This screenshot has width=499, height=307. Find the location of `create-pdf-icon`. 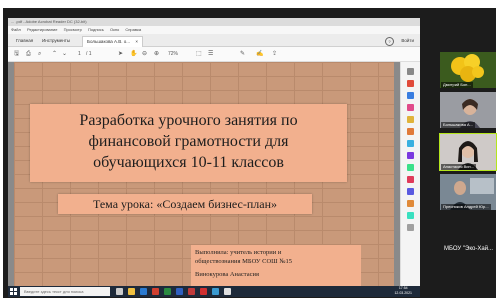

create-pdf-icon is located at coordinates (410, 95).